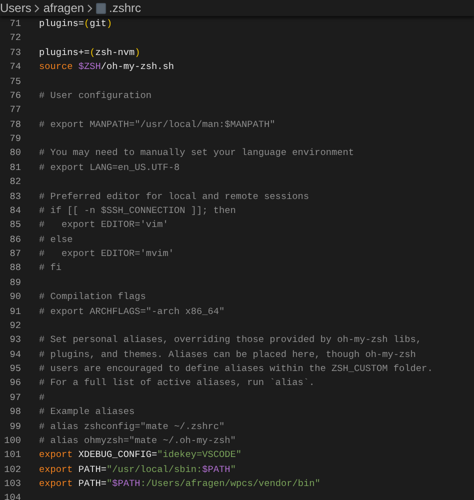 The height and width of the screenshot is (500, 474). I want to click on code-line: # export LANG=en_US.UTF-8, so click(109, 167).